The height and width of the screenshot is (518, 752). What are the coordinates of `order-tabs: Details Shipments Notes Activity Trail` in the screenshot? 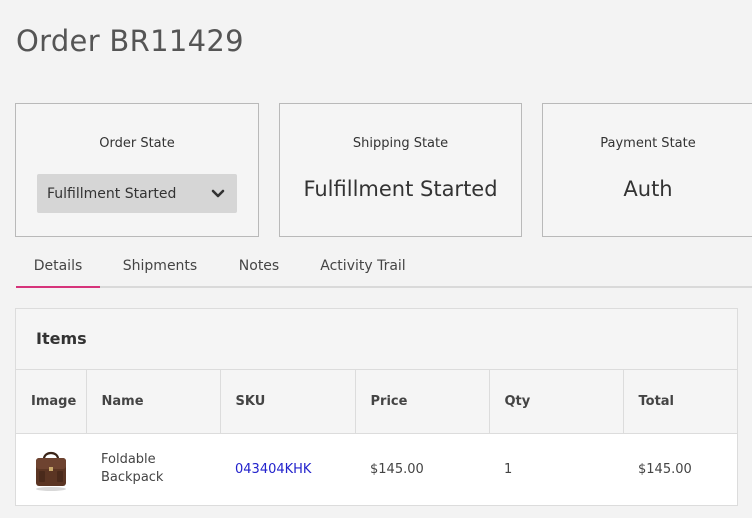 It's located at (384, 269).